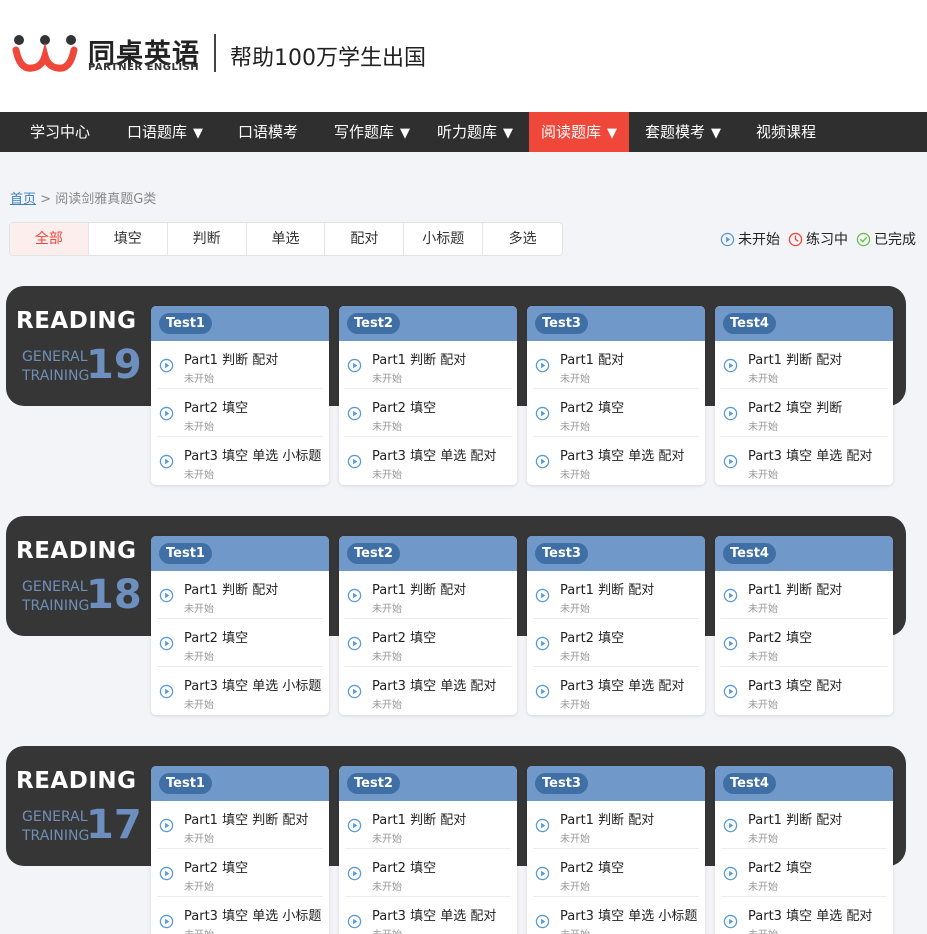  Describe the element at coordinates (592, 360) in the screenshot. I see `part-title: Part1 配对` at that location.